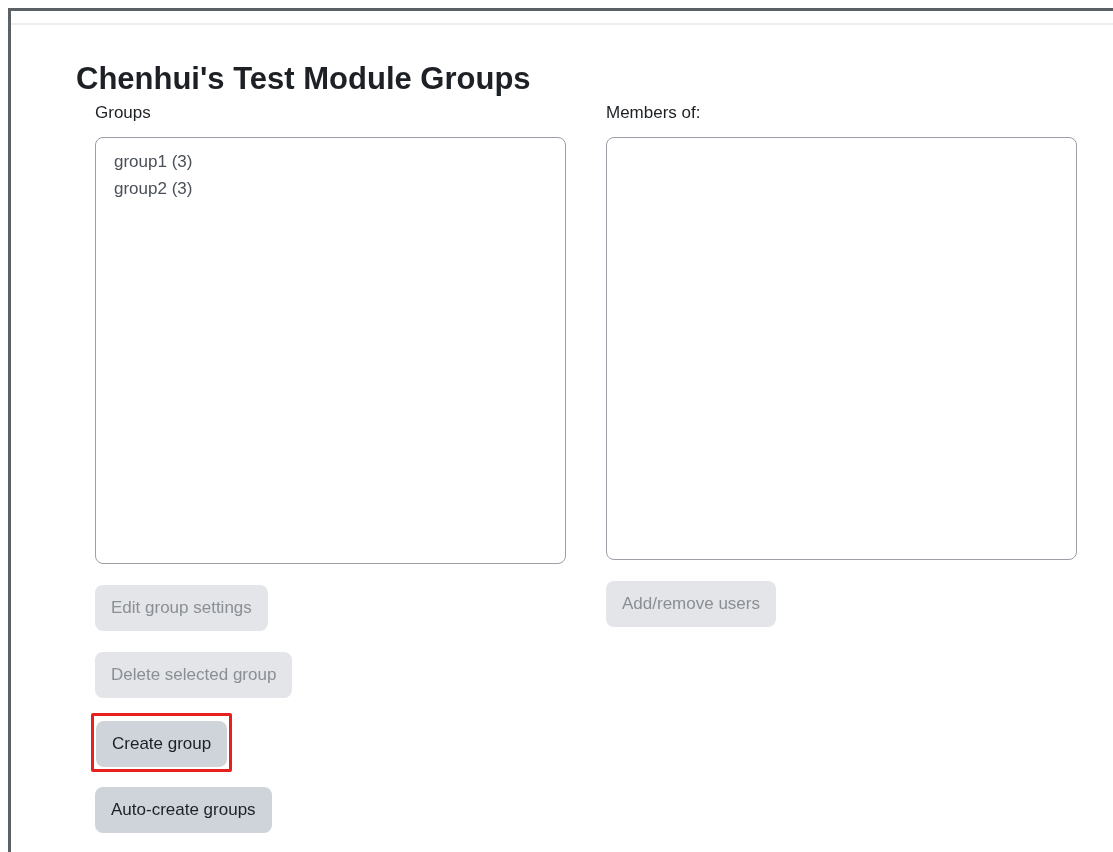 Image resolution: width=1113 pixels, height=852 pixels. Describe the element at coordinates (183, 810) in the screenshot. I see `action-button: Auto-create groups` at that location.